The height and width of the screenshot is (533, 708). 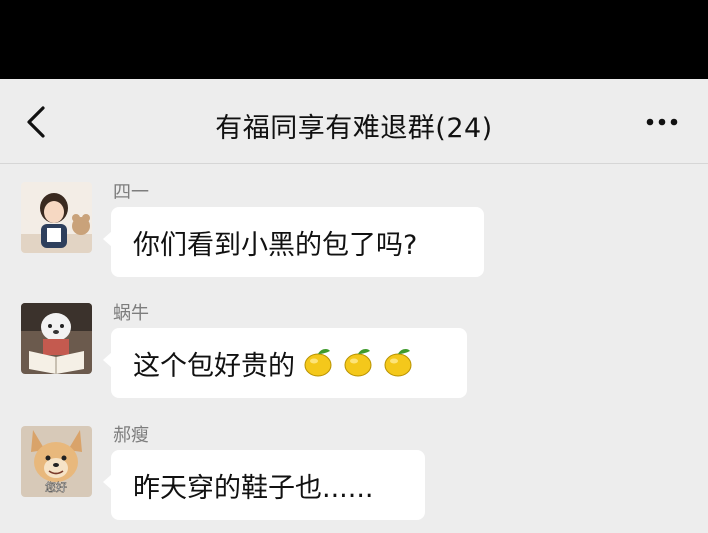 What do you see at coordinates (131, 192) in the screenshot?
I see `sender-name: 四一` at bounding box center [131, 192].